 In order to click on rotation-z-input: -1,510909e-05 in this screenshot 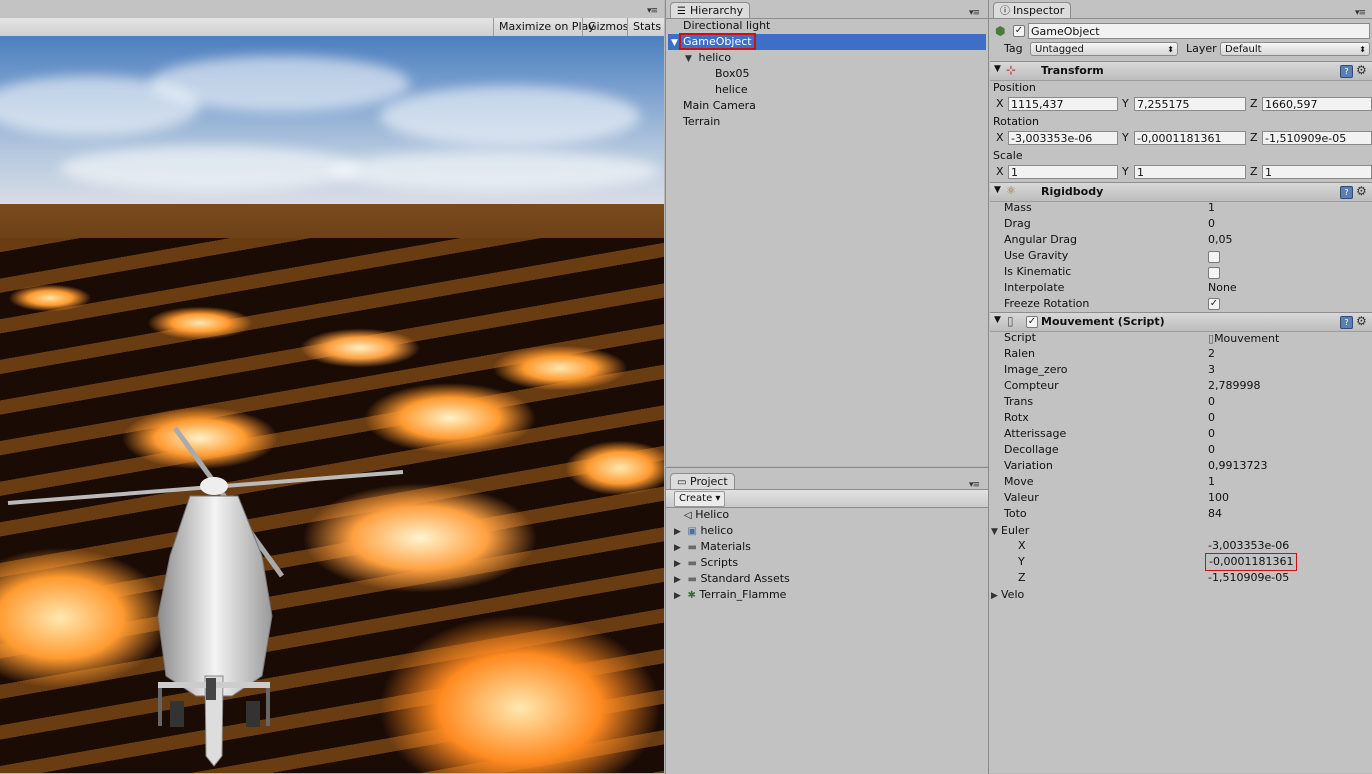, I will do `click(1317, 138)`.